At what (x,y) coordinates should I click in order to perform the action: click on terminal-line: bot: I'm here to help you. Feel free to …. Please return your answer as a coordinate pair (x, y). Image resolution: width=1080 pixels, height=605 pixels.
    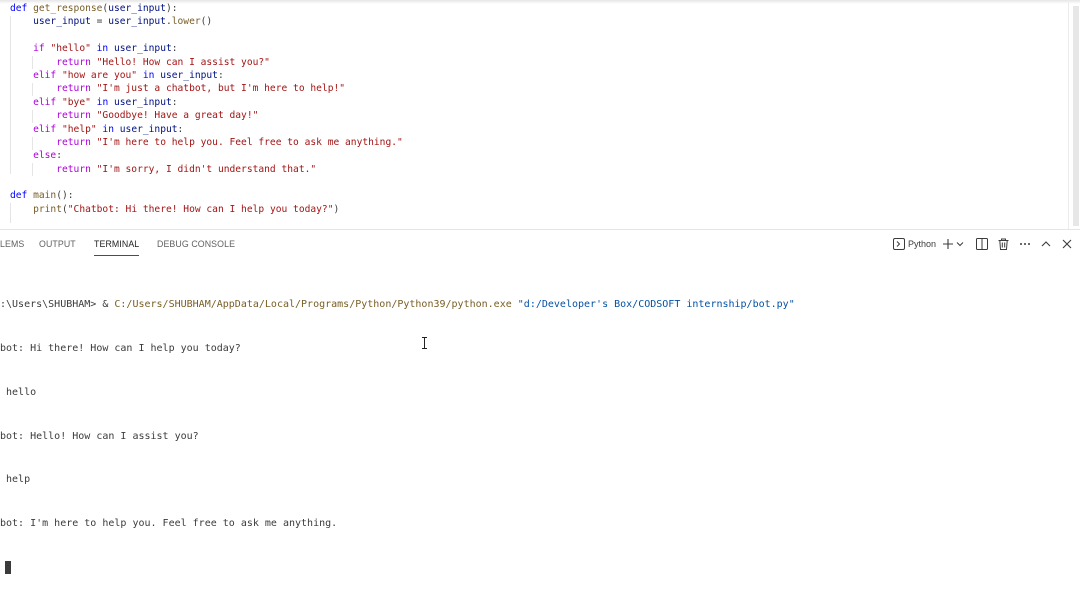
    Looking at the image, I should click on (169, 524).